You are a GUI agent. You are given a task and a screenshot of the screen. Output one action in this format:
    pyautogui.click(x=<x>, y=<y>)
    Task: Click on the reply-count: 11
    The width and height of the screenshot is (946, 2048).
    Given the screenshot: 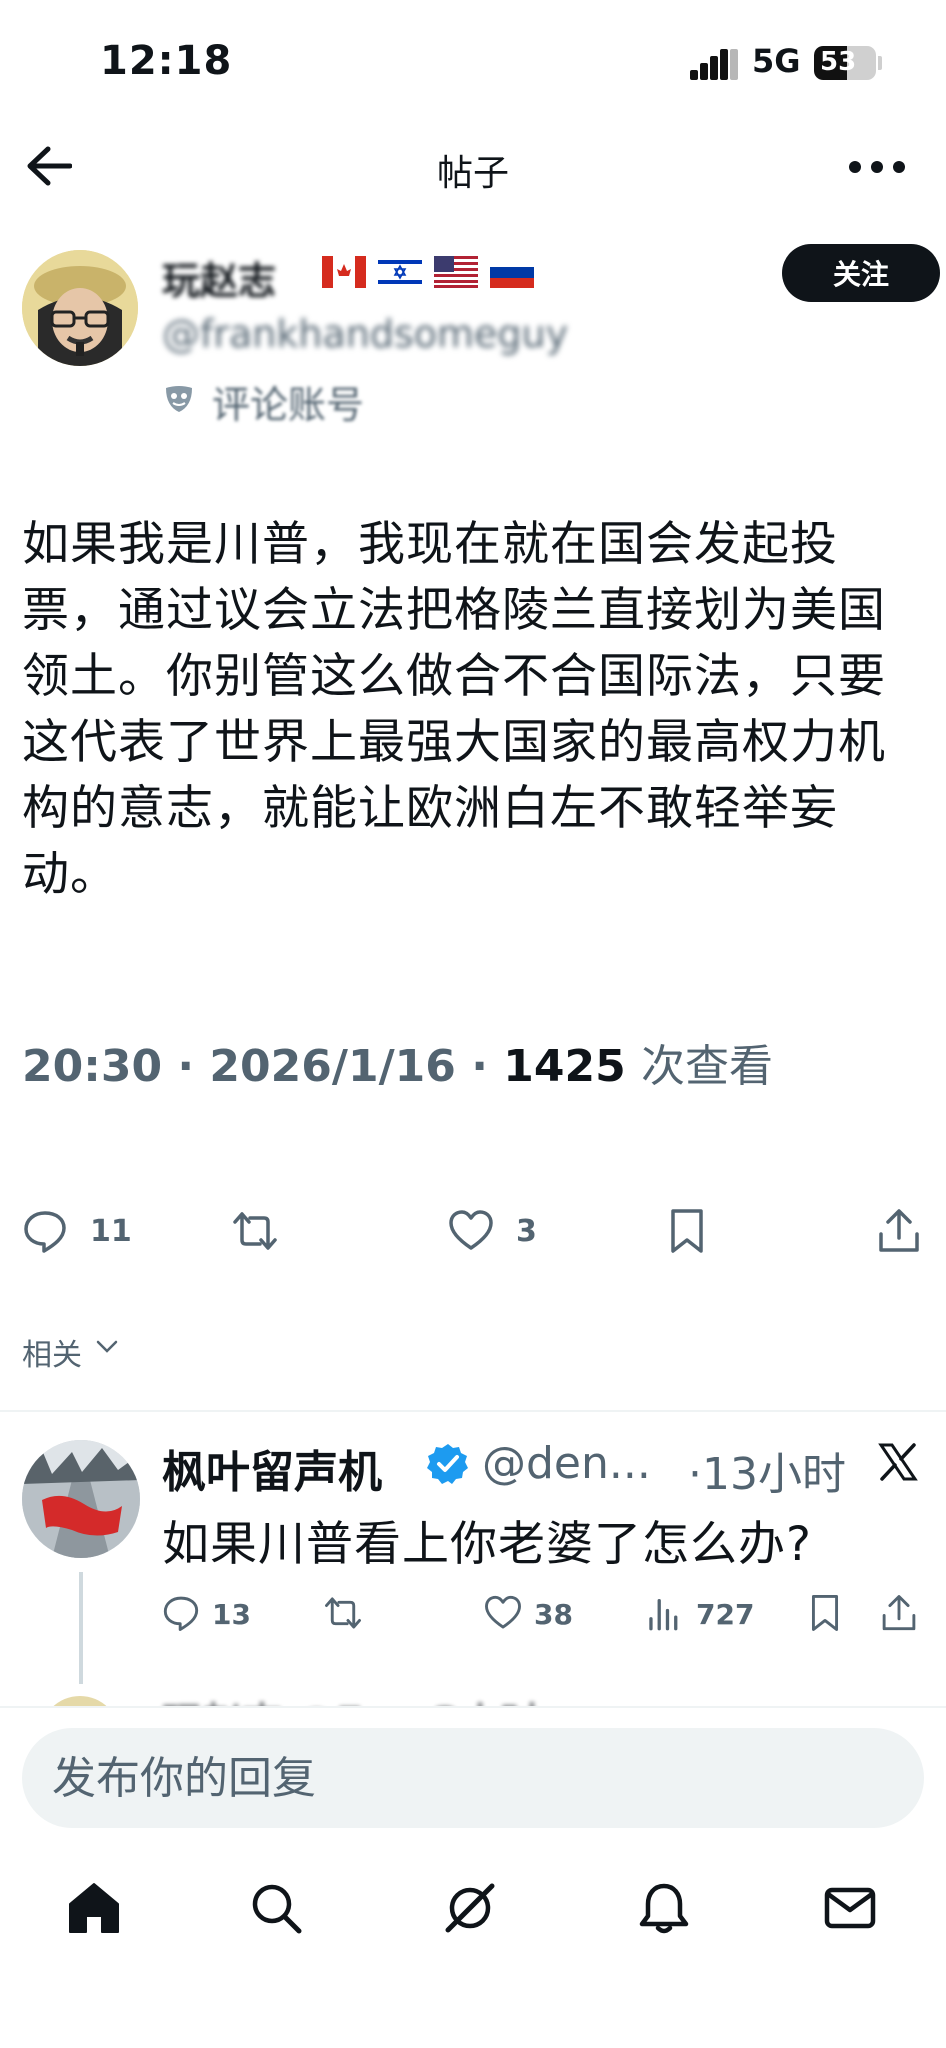 What is the action you would take?
    pyautogui.click(x=111, y=1231)
    